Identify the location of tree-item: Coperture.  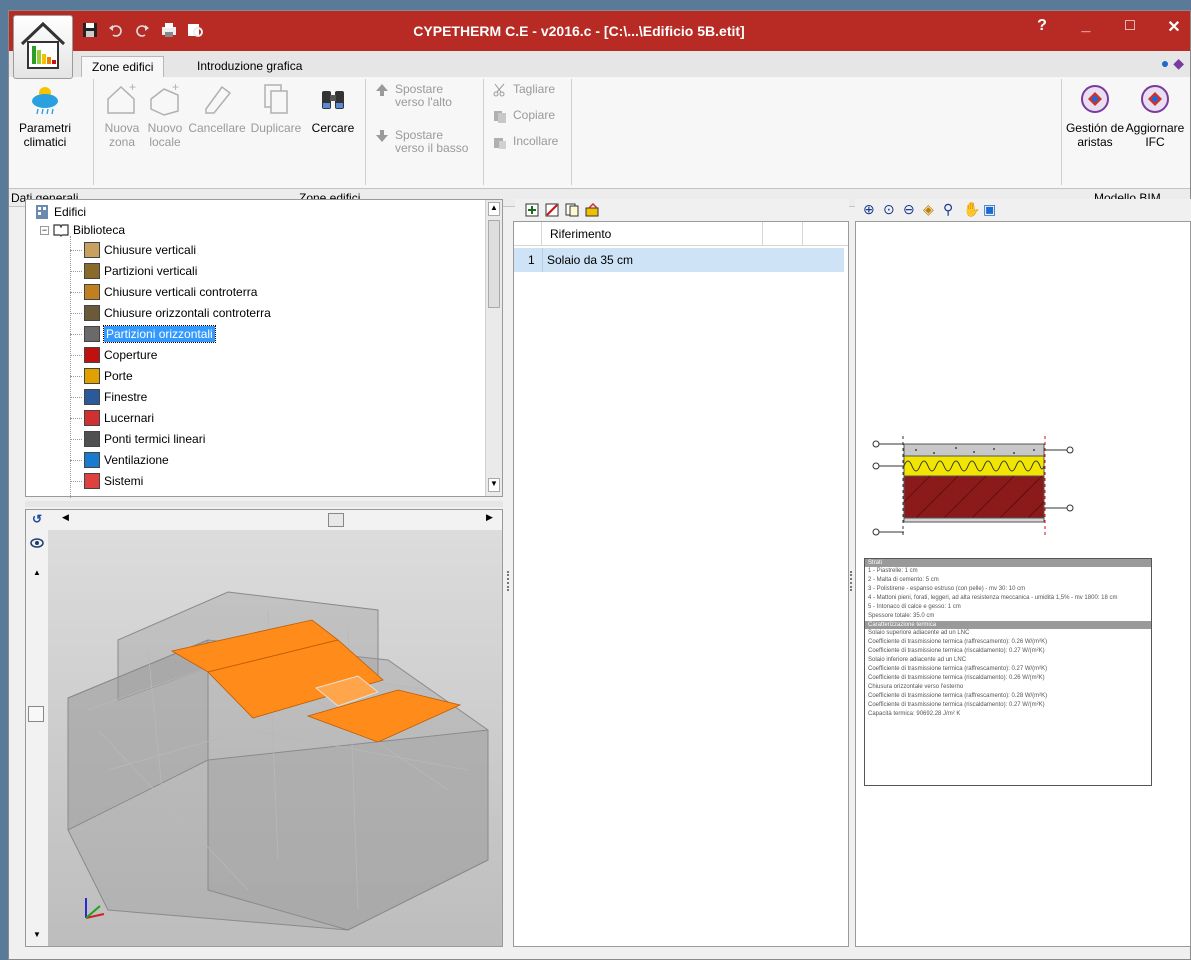
(113, 355).